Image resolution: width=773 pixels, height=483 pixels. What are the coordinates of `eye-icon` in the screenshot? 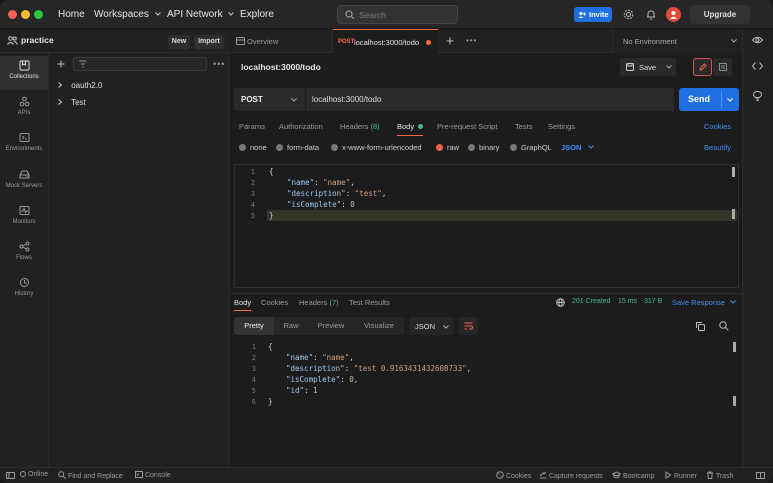 It's located at (757, 40).